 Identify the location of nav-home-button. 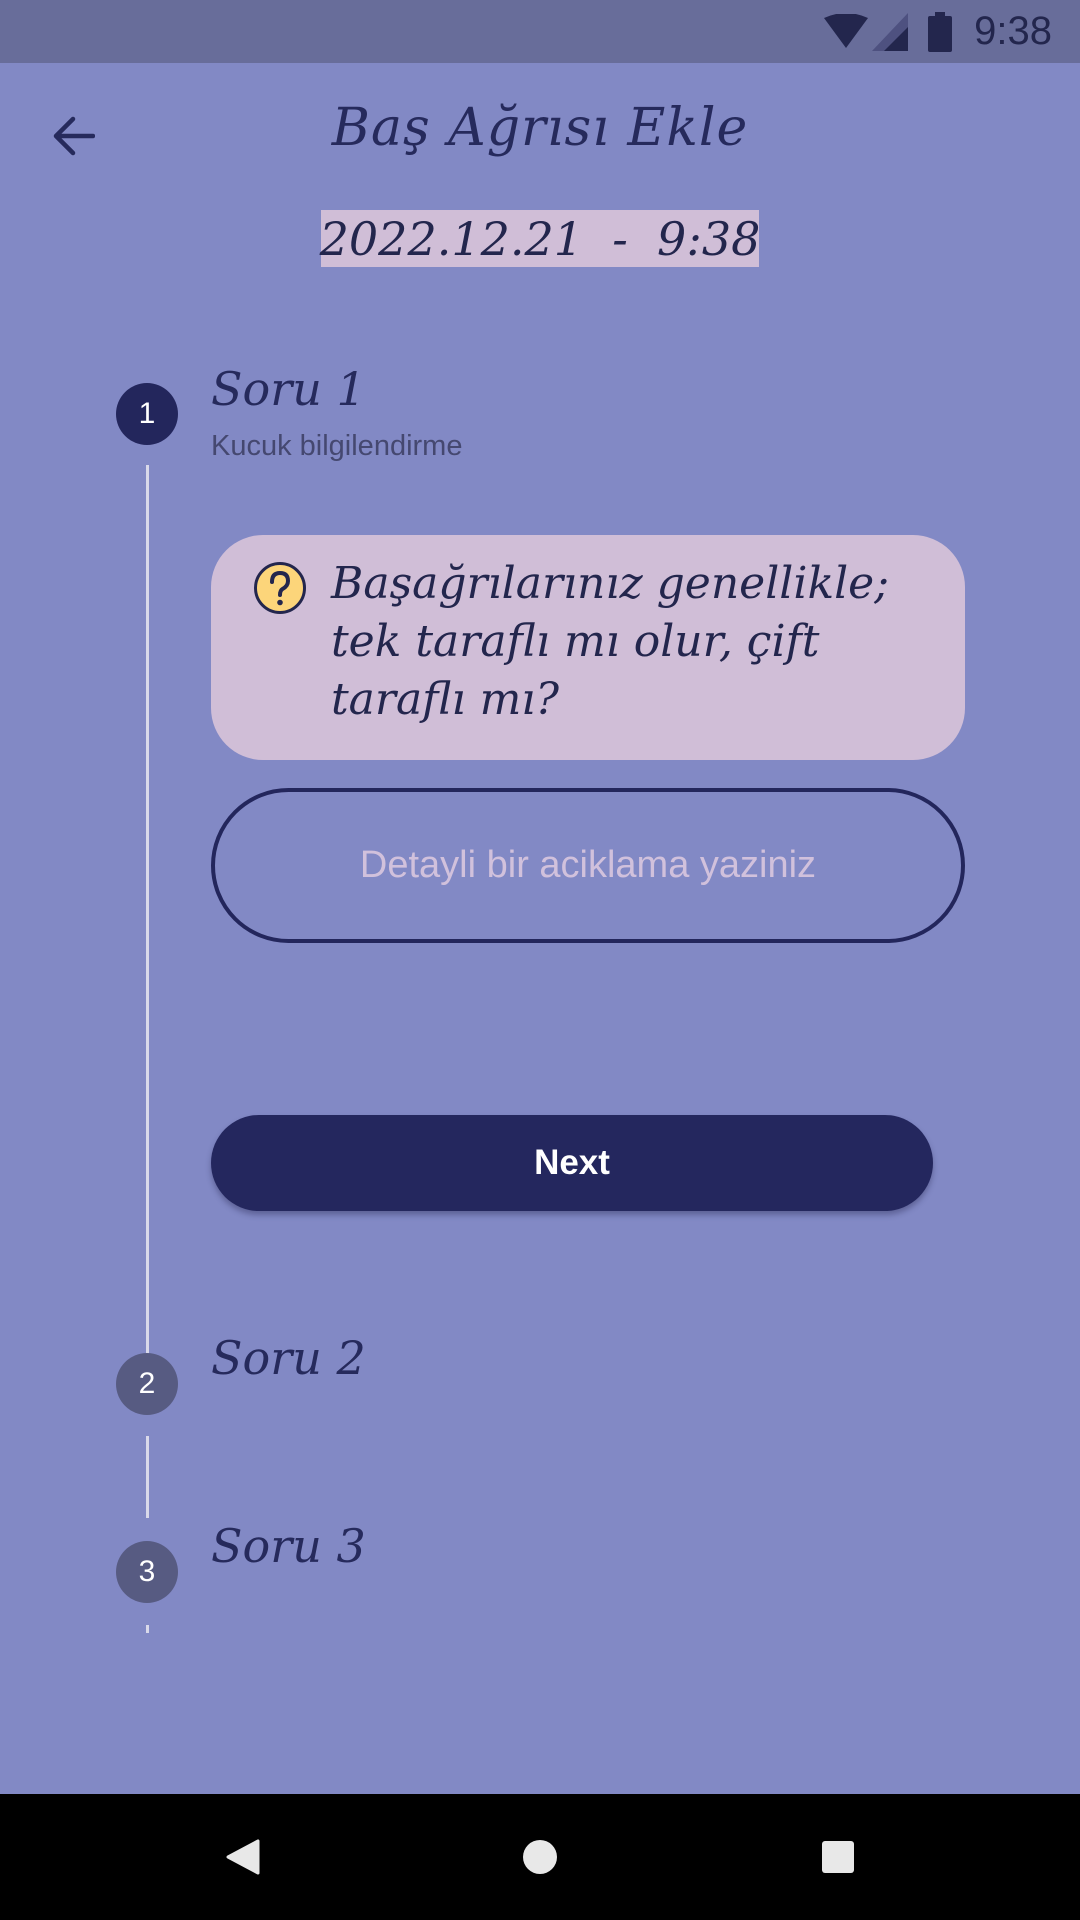
(540, 1857).